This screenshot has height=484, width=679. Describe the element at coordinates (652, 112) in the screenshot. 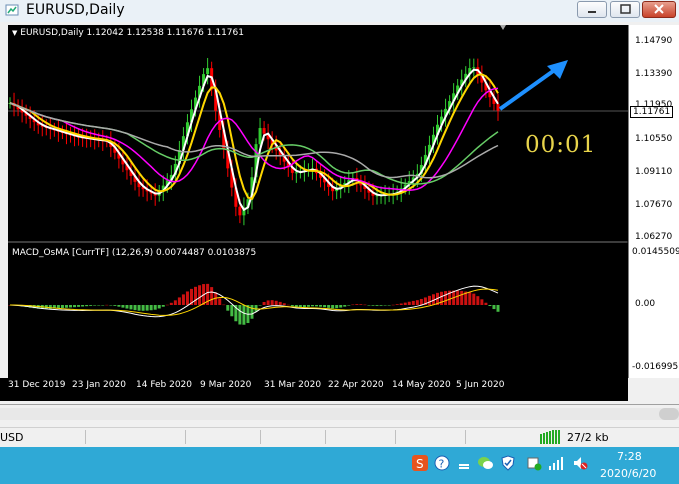

I see `current-price-label: 1.11761` at that location.